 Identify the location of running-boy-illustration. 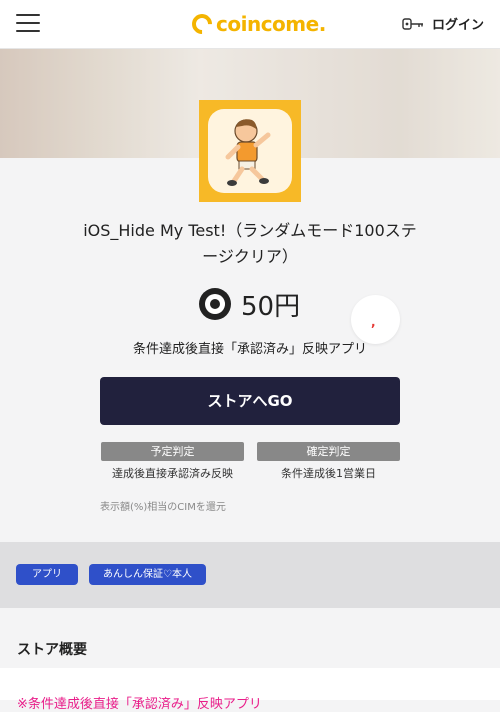
(248, 152).